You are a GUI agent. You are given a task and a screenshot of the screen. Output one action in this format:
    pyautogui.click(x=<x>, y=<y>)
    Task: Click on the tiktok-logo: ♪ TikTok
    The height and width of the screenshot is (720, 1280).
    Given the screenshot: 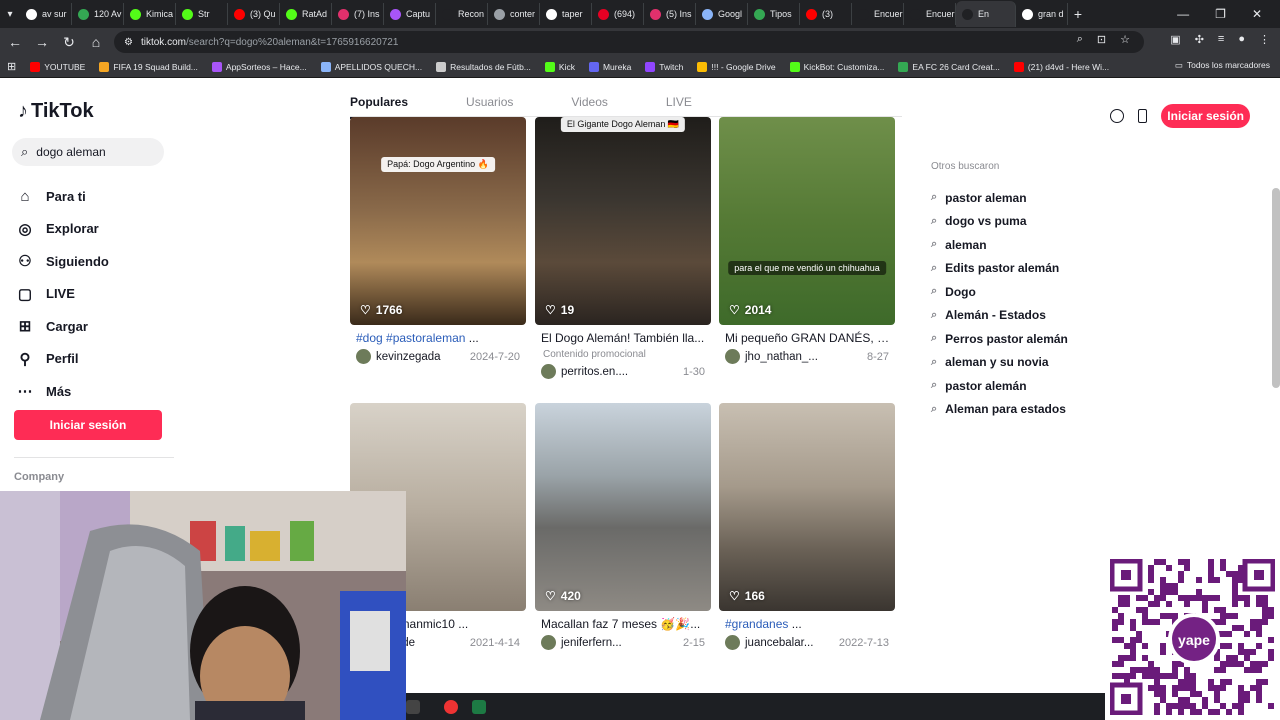 What is the action you would take?
    pyautogui.click(x=56, y=111)
    